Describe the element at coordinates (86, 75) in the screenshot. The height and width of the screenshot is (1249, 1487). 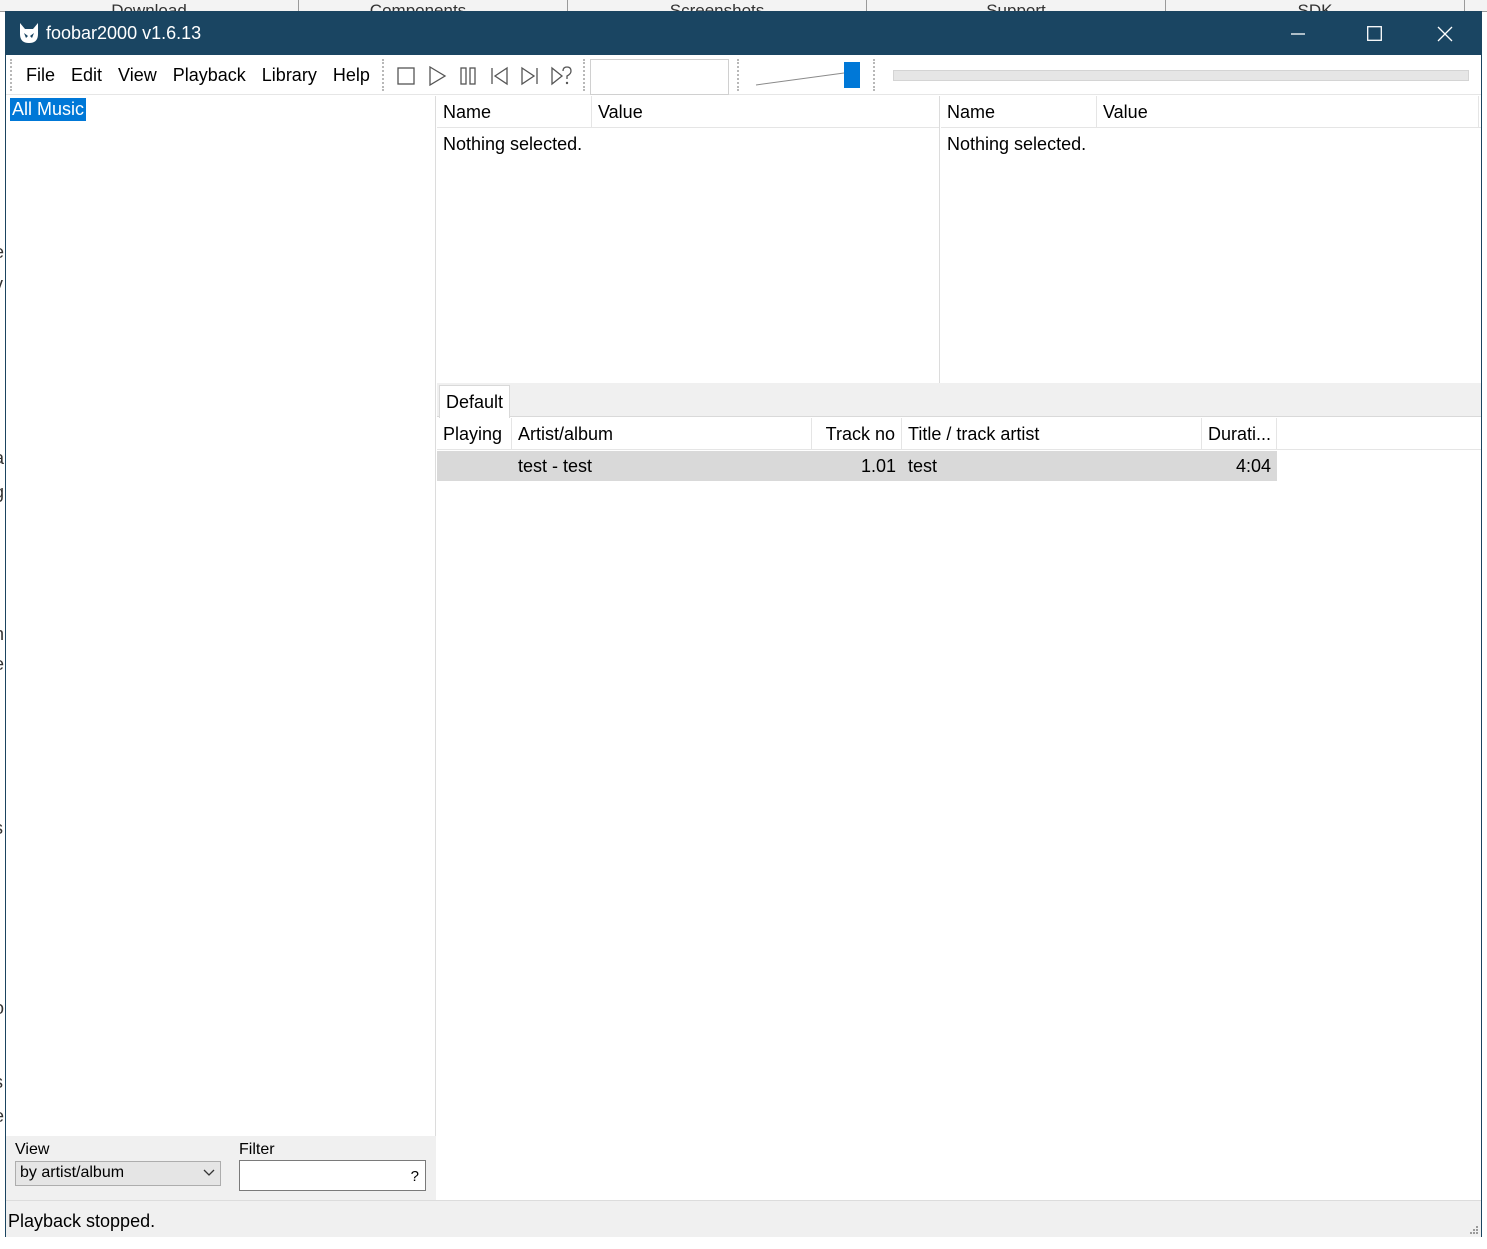
I see `menu-edit: Edit` at that location.